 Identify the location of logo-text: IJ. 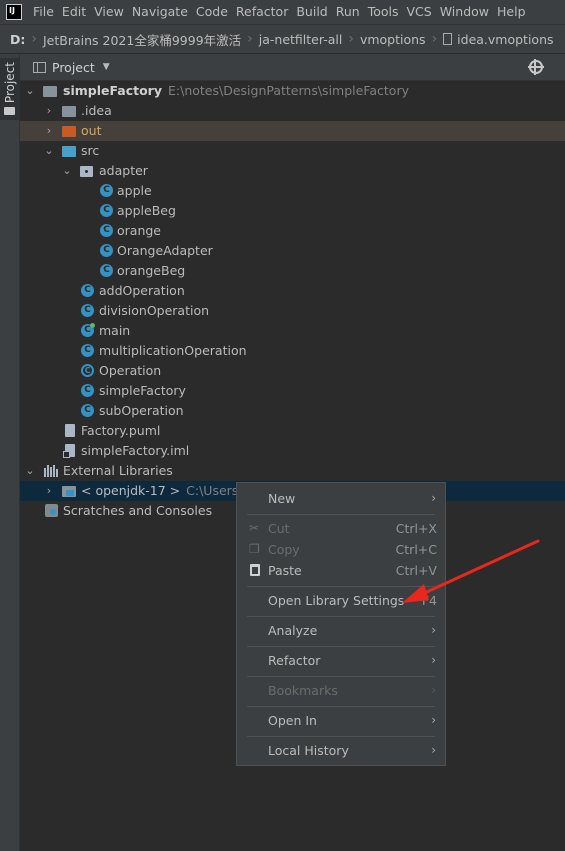
(12, 10).